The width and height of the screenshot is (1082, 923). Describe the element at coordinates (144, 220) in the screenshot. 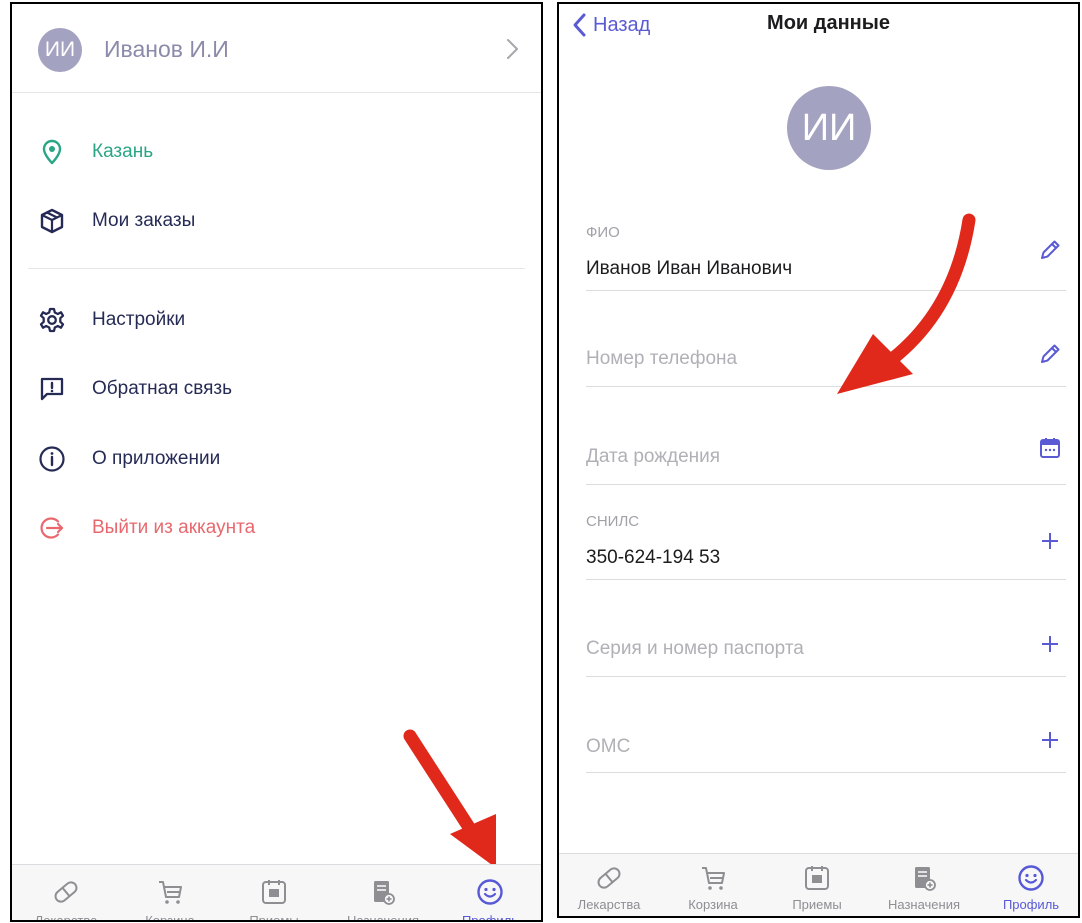

I see `menu-item-label: Мои заказы` at that location.